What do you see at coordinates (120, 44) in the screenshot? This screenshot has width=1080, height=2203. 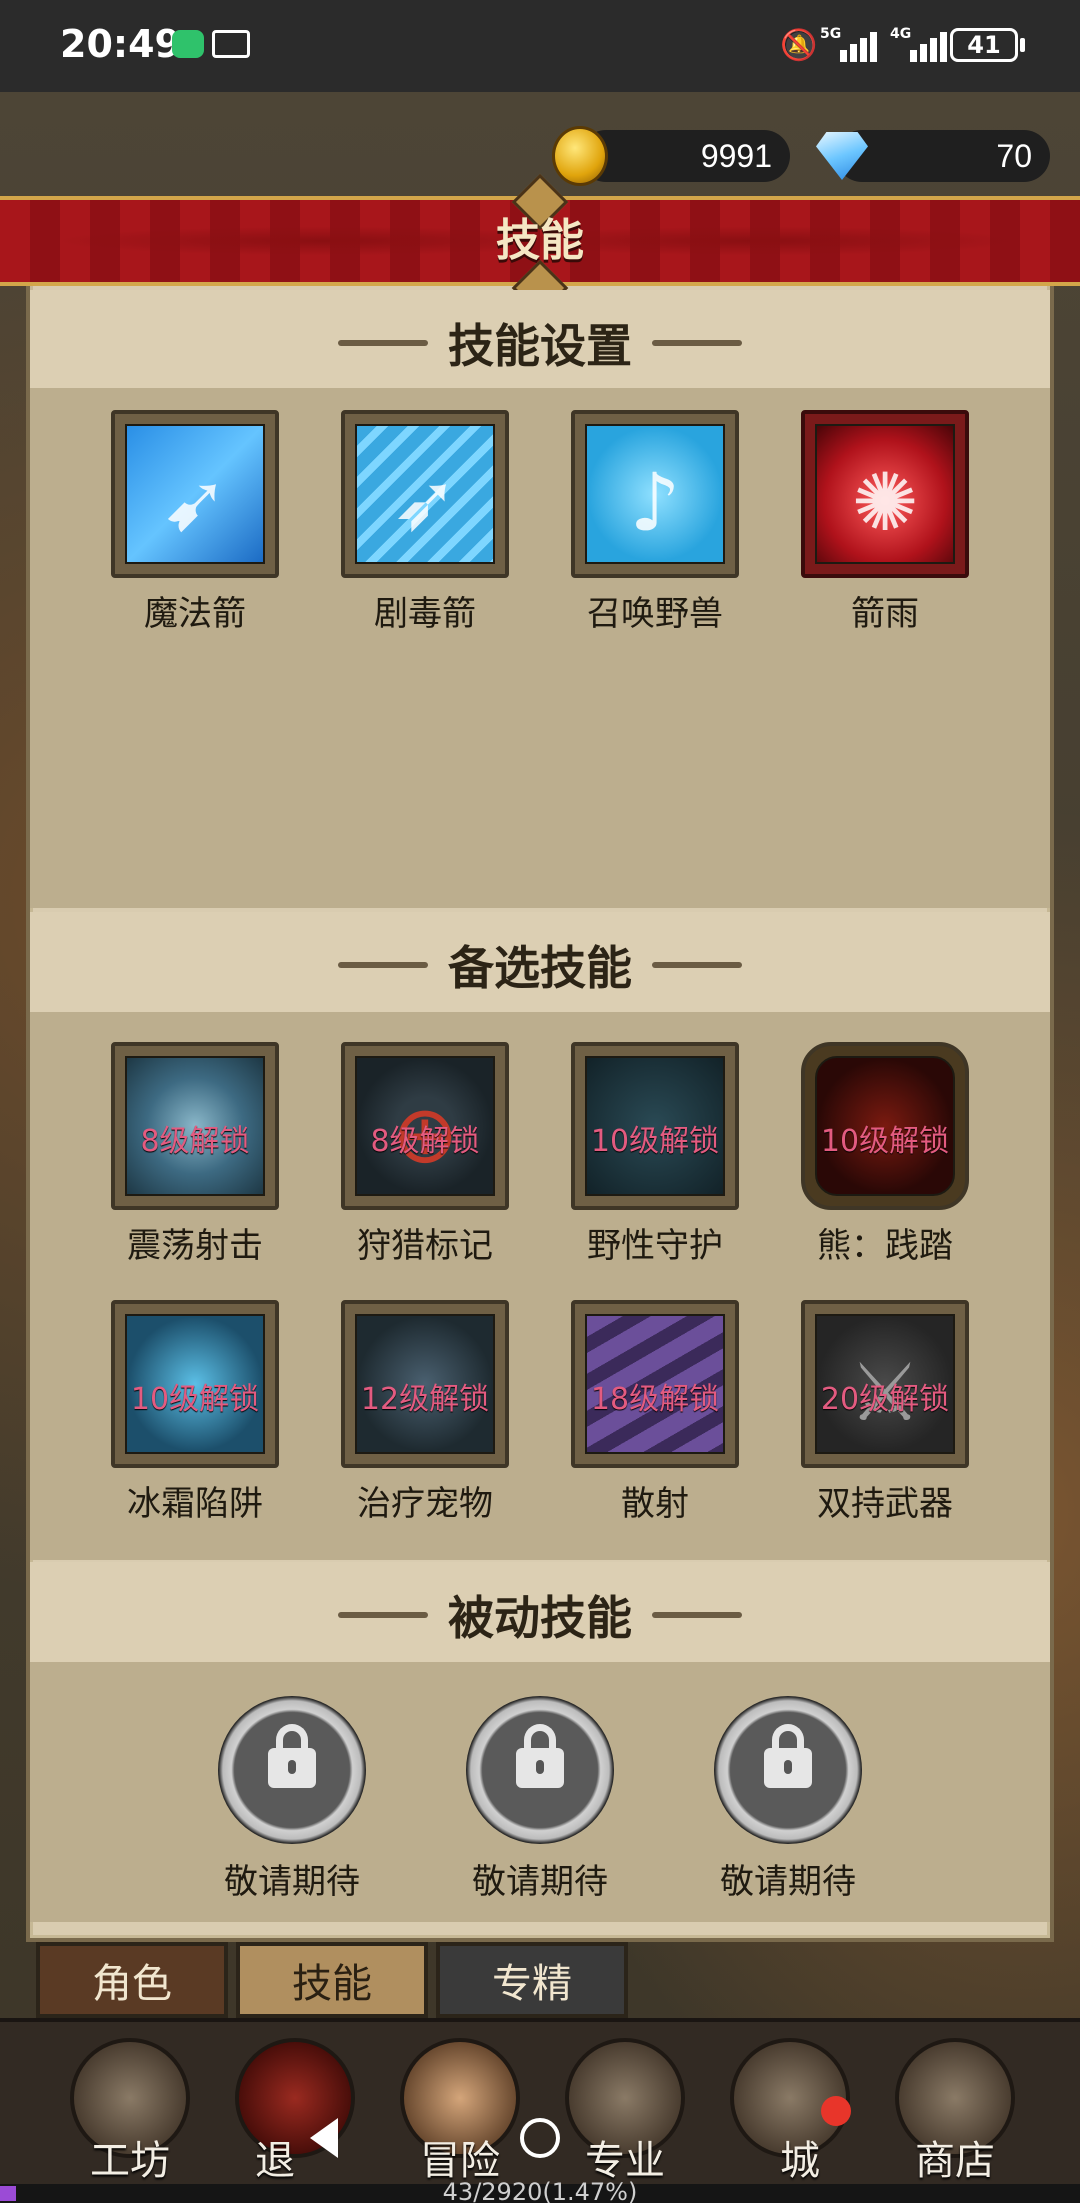 I see `status-time: 20:49` at bounding box center [120, 44].